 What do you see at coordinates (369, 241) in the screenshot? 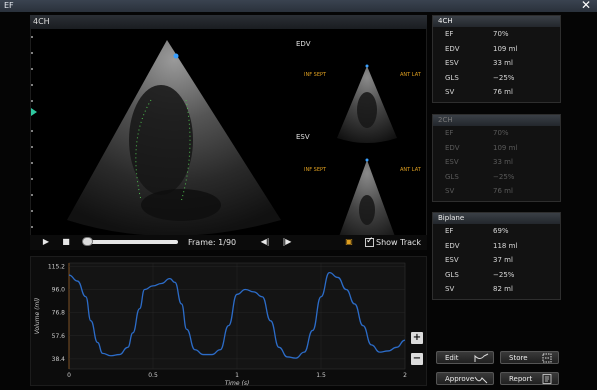
I see `show-track-checkbox` at bounding box center [369, 241].